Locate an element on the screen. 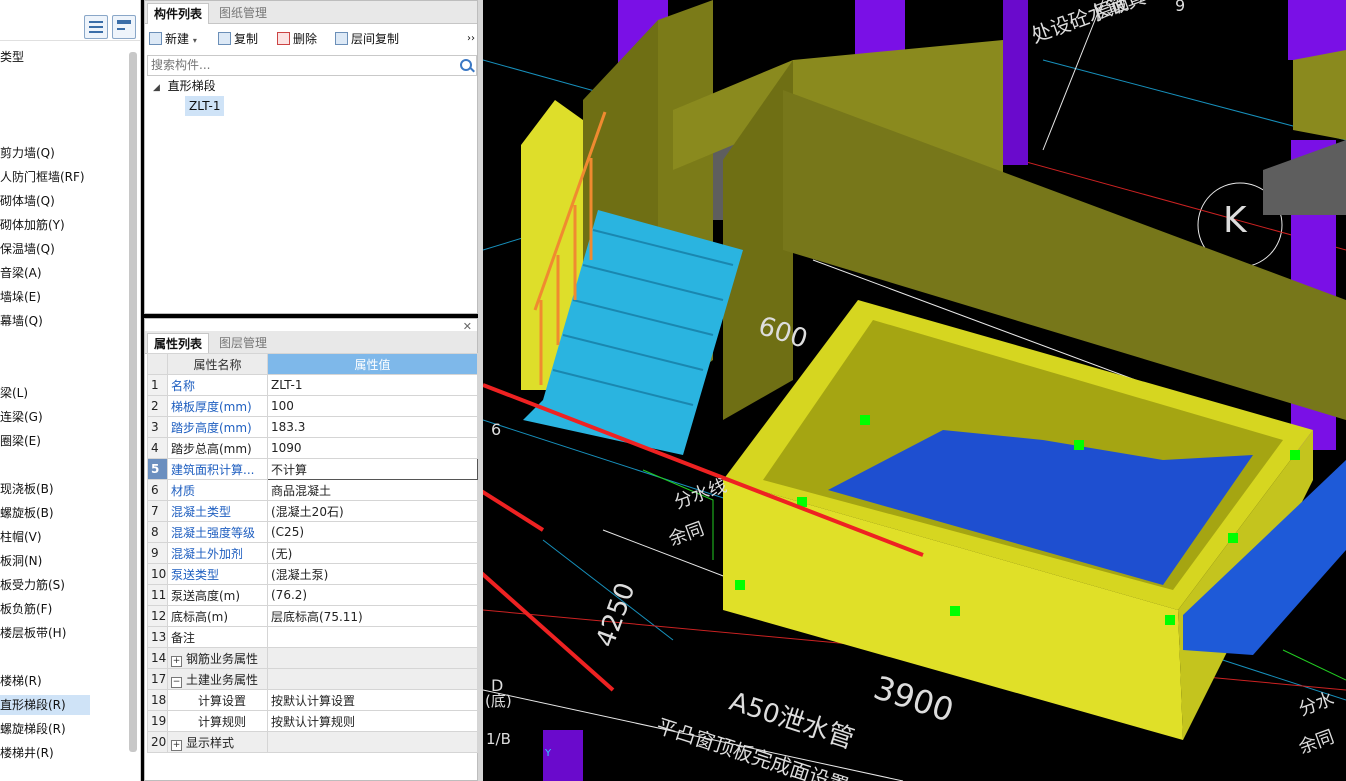  copy-button: 复制 is located at coordinates (238, 39).